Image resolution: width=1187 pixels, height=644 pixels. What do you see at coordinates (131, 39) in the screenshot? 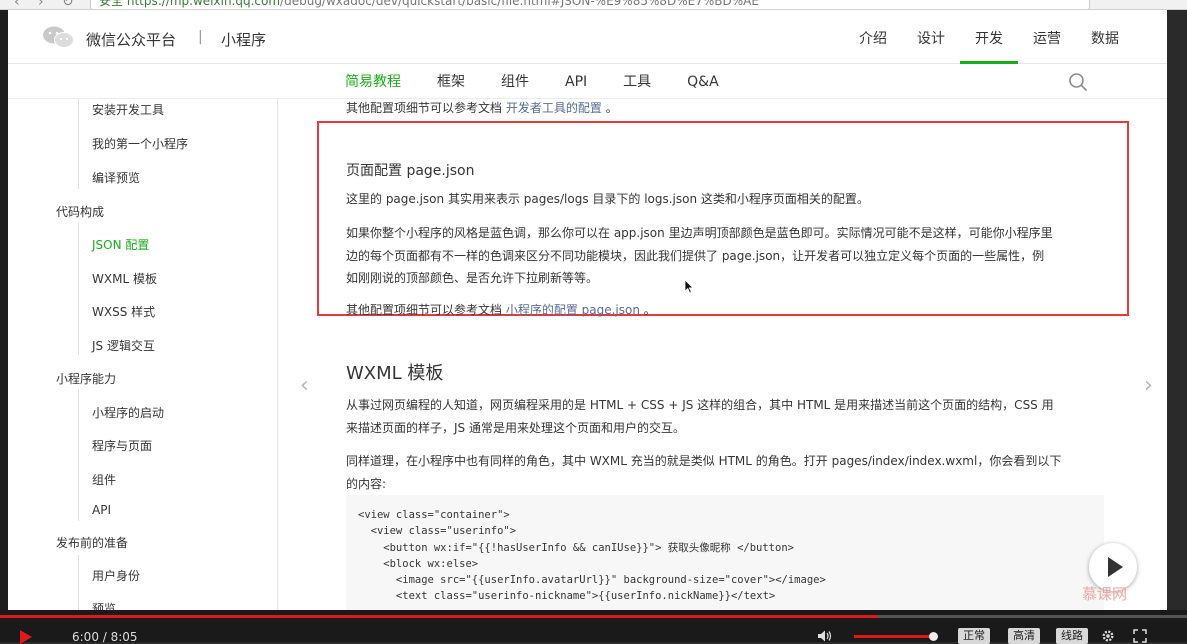
I see `brand-title: 微信公众平台` at bounding box center [131, 39].